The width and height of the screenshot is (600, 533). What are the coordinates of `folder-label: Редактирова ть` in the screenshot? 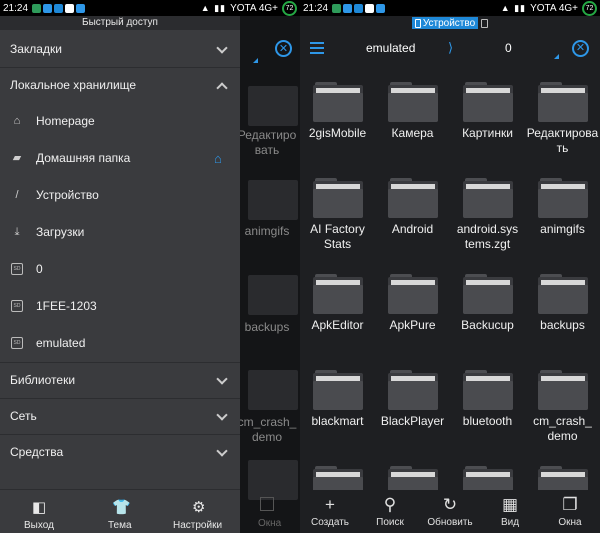 It's located at (562, 140).